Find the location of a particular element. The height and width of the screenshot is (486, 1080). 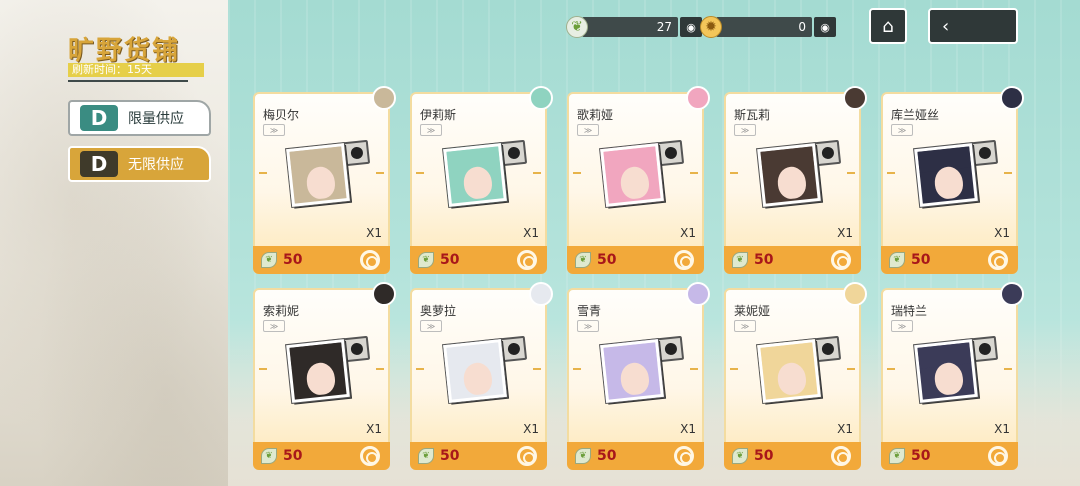

shop-item-card: 歌莉娅 ≫ X1 ❦ 50 is located at coordinates (638, 180).